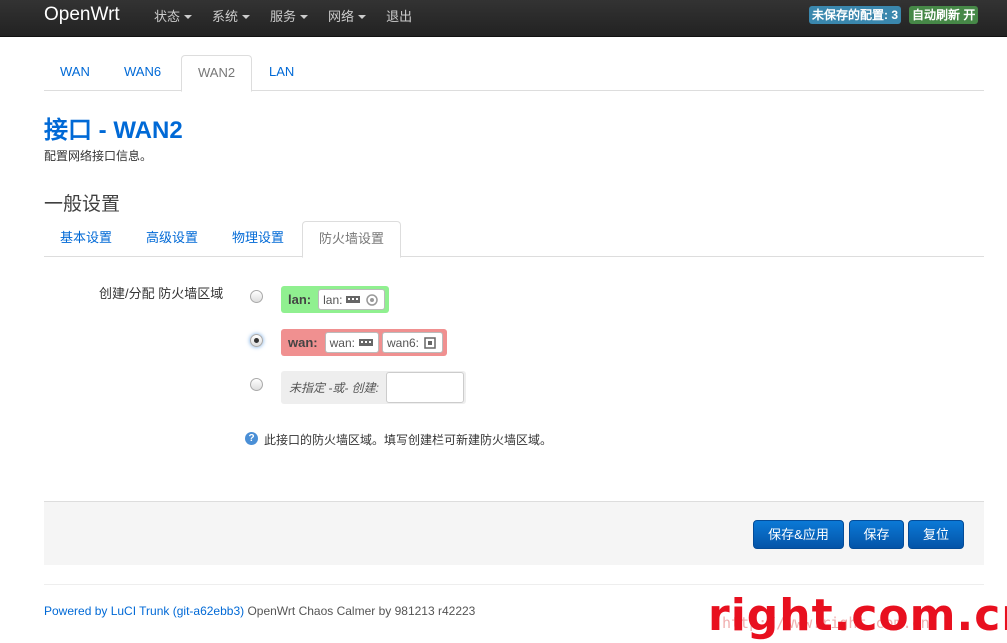 Image resolution: width=1007 pixels, height=643 pixels. Describe the element at coordinates (352, 239) in the screenshot. I see `tab-firewall-settings: 防火墙设置` at that location.